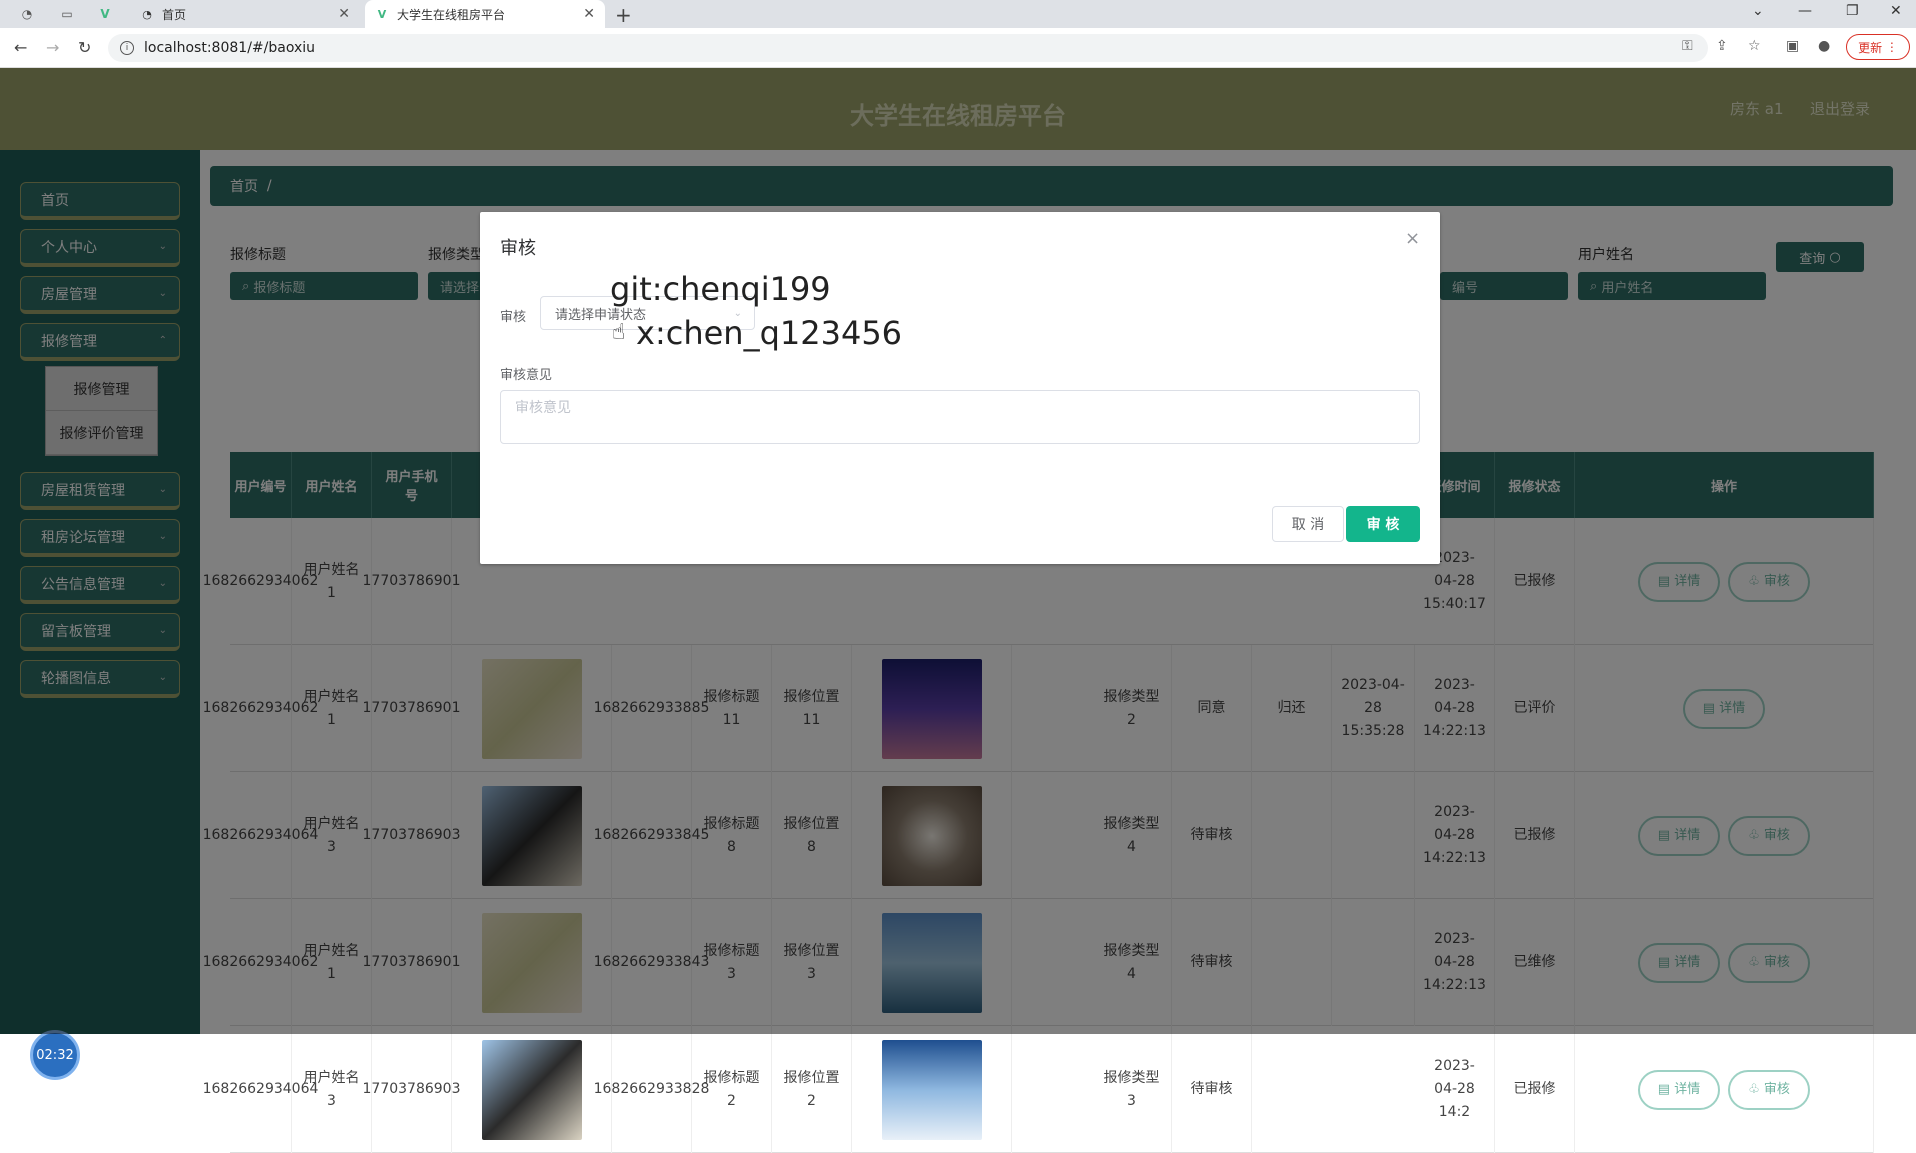 This screenshot has height=1153, width=1916. Describe the element at coordinates (230, 48) in the screenshot. I see `url-text: localhost:8081/#/baoxiu` at that location.